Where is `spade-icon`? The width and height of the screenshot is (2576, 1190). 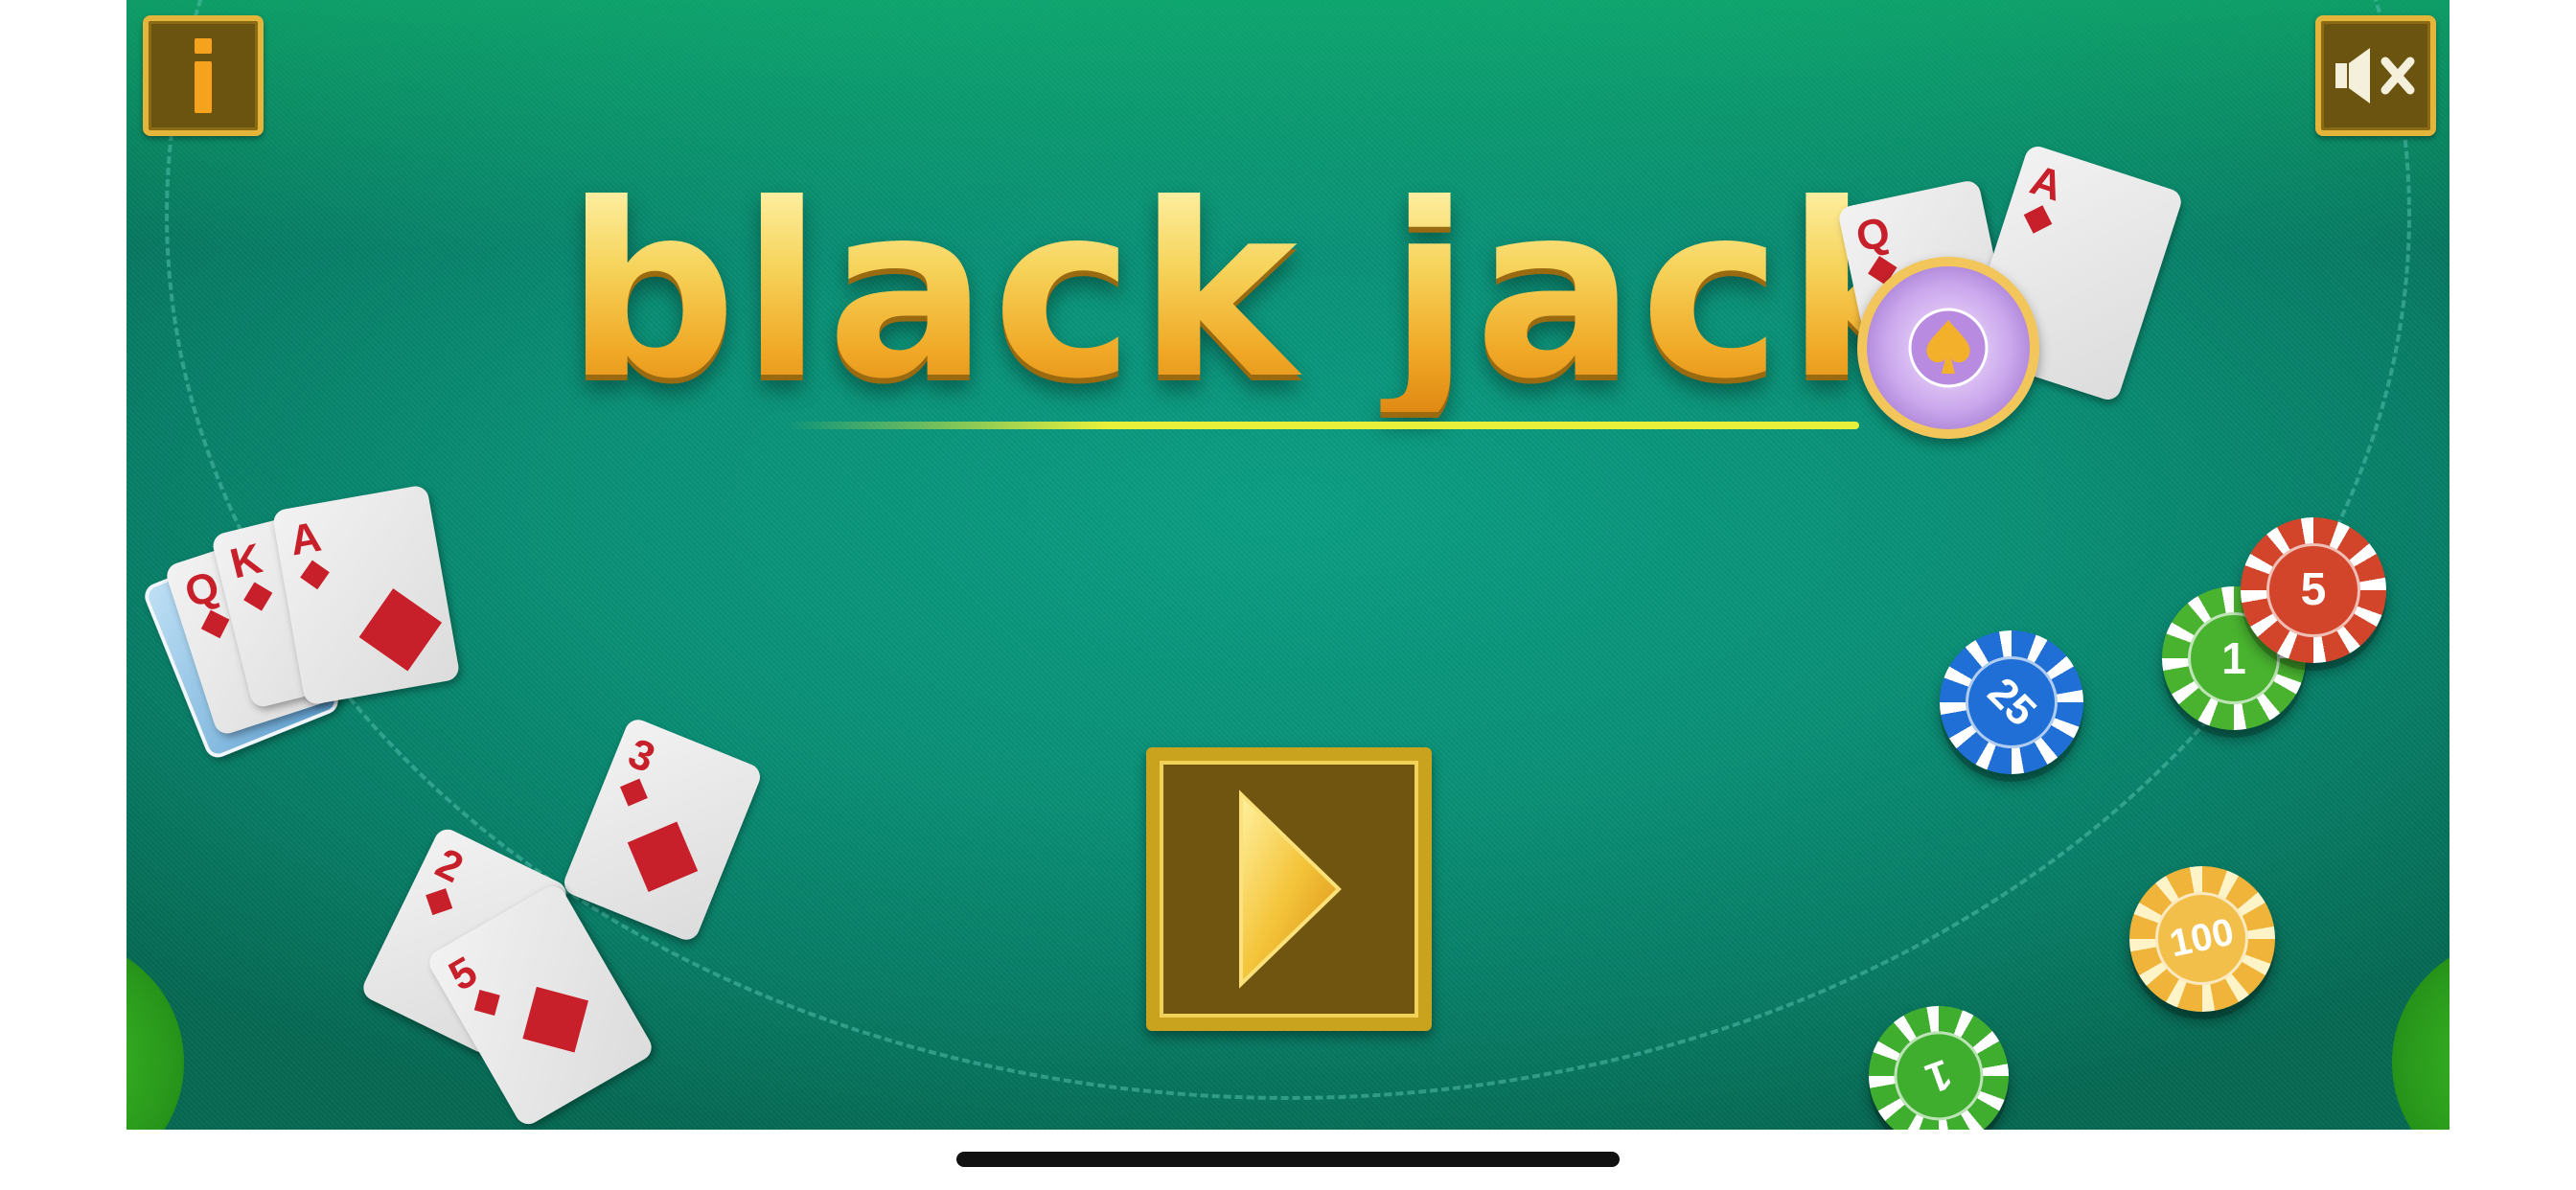 spade-icon is located at coordinates (1948, 348).